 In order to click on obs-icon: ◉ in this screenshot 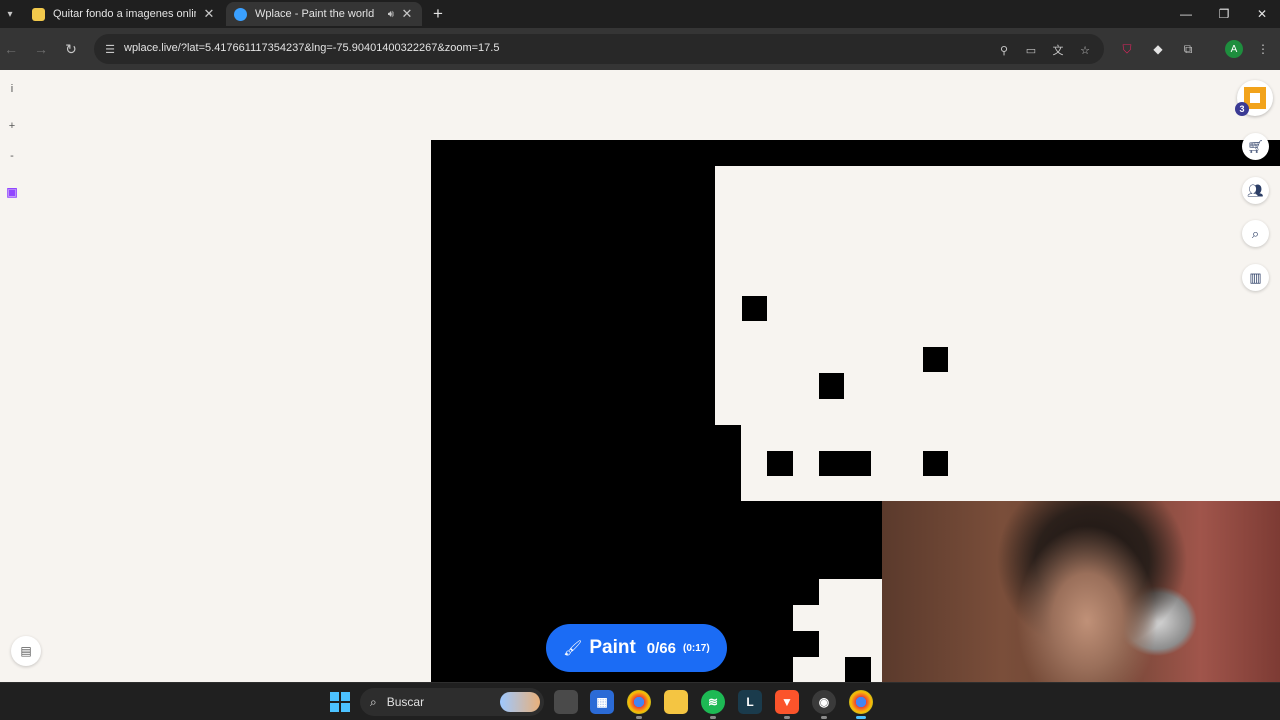, I will do `click(824, 704)`.